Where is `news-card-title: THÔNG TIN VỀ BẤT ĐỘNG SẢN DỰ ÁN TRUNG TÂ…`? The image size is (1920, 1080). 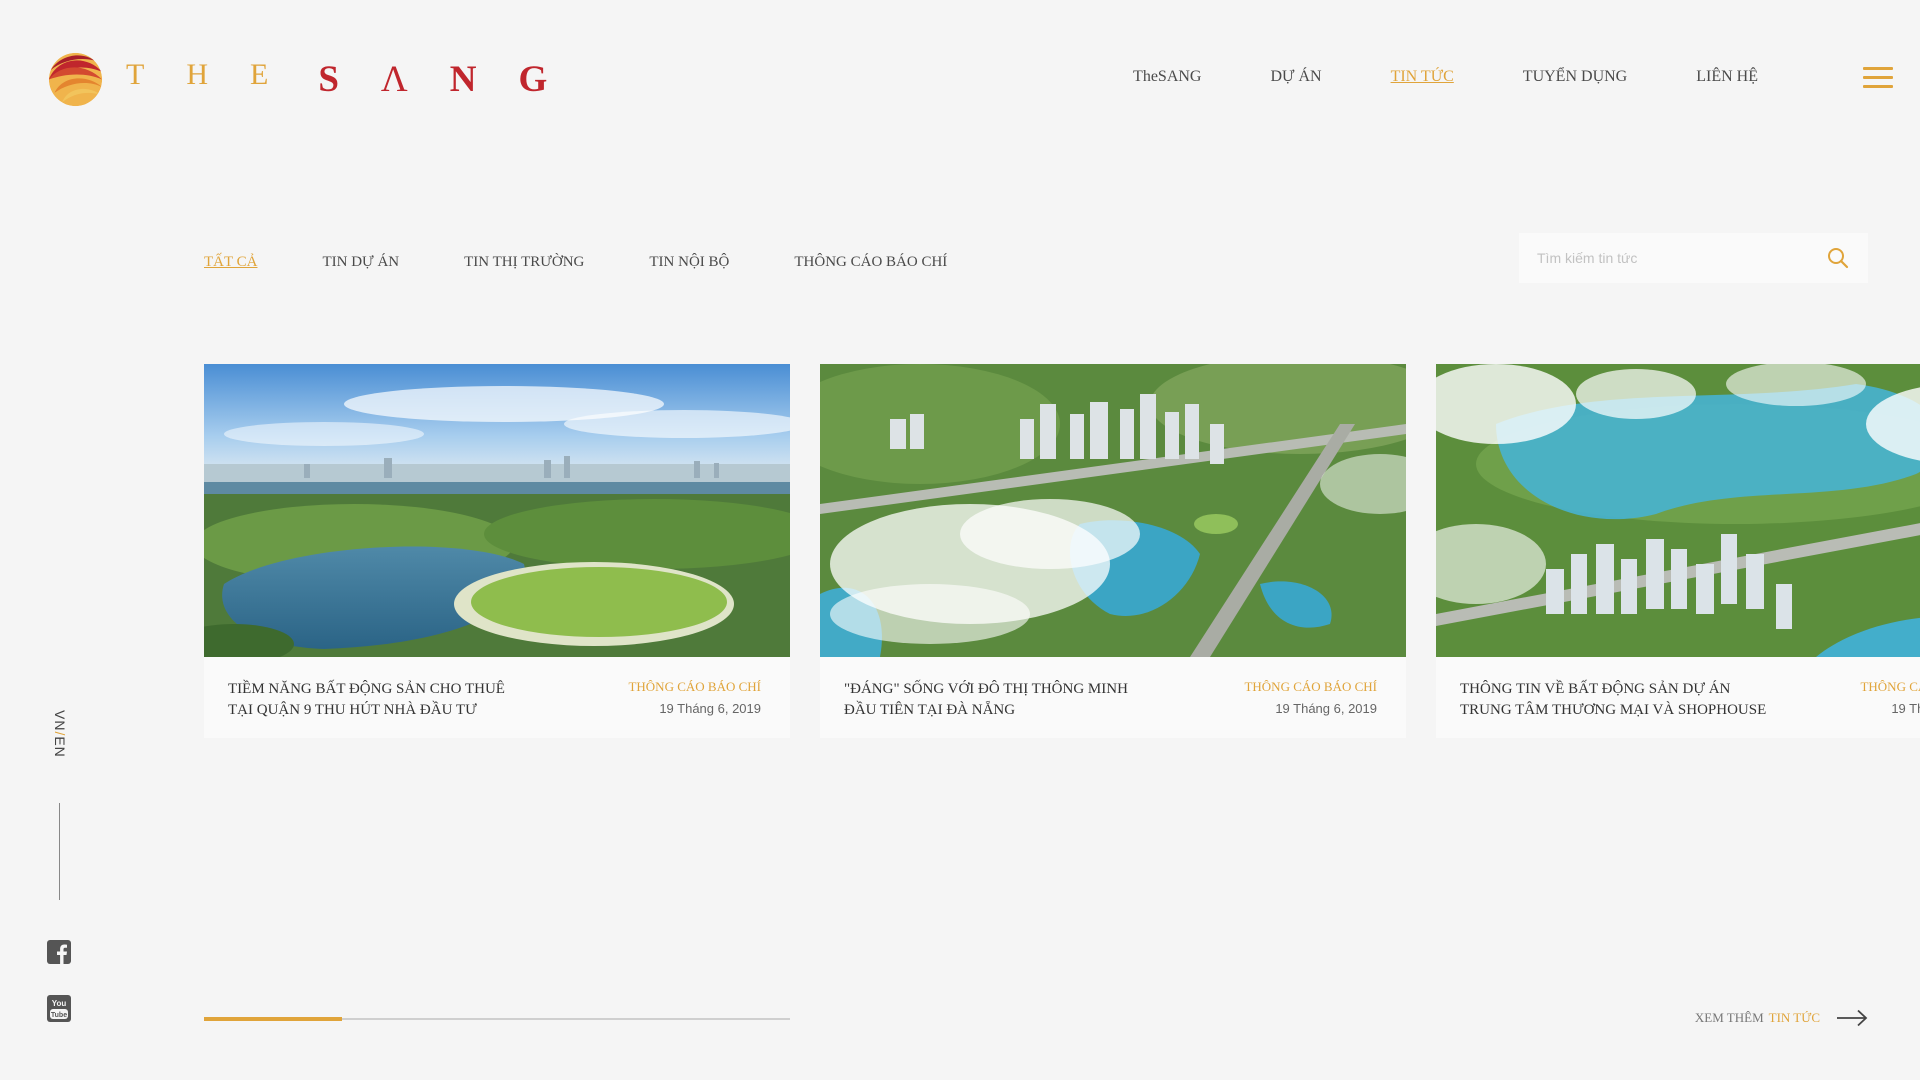 news-card-title: THÔNG TIN VỀ BẤT ĐỘNG SẢN DỰ ÁN TRUNG TÂ… is located at coordinates (1640, 708).